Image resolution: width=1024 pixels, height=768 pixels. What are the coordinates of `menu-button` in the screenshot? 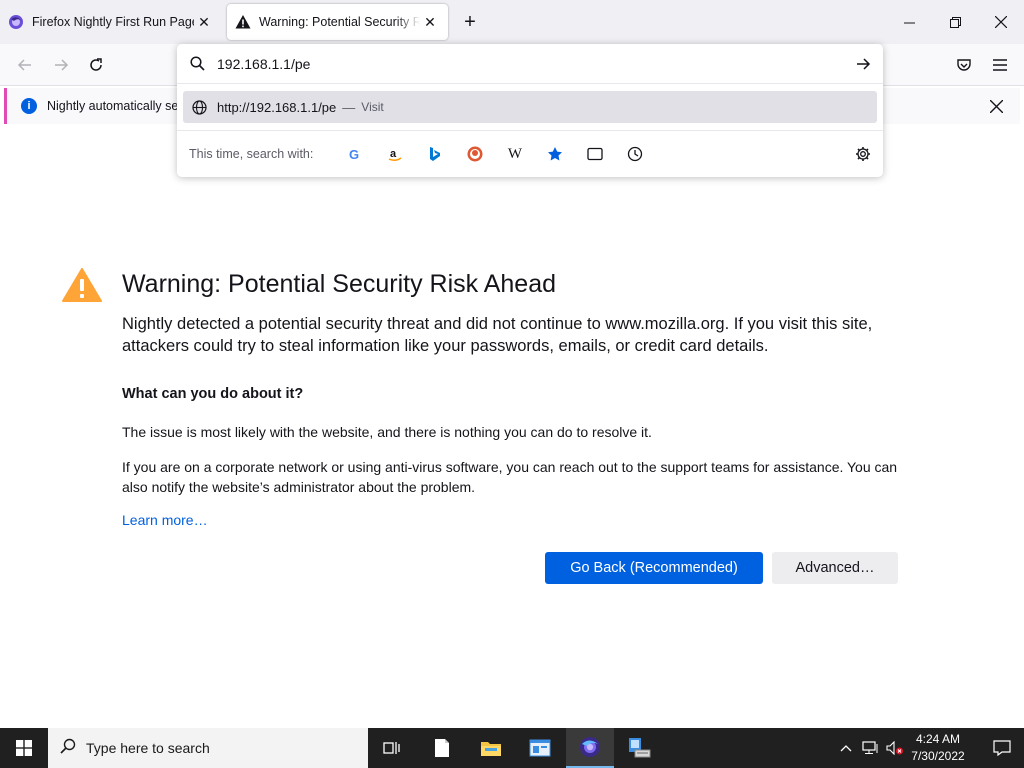 It's located at (1000, 65).